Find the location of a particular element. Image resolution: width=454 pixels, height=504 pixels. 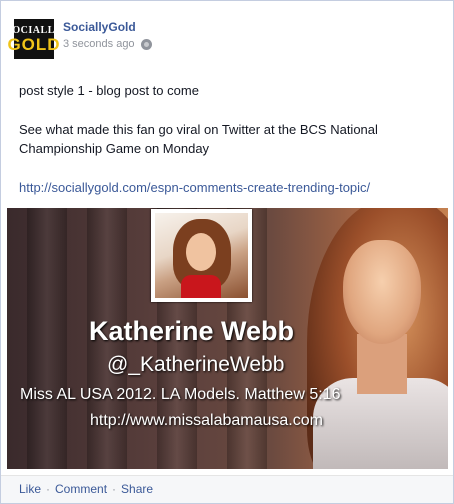

post-meta: 3 seconds ago is located at coordinates (107, 44).